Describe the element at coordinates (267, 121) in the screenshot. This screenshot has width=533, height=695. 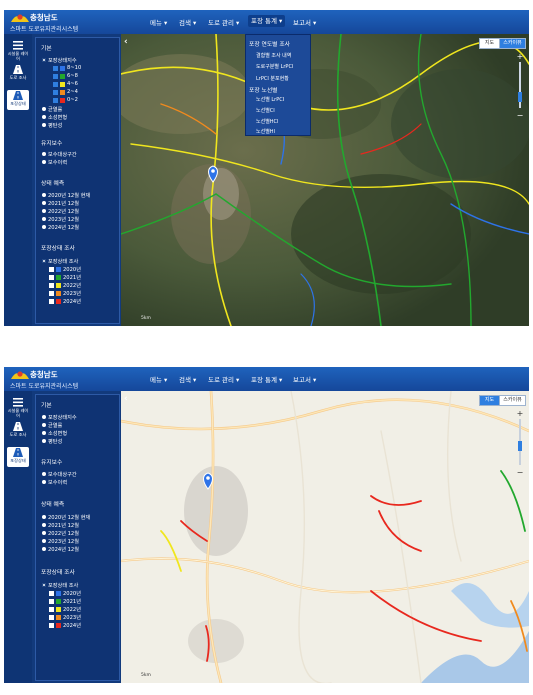
I see `dropdown-item: 노선별HCI` at that location.